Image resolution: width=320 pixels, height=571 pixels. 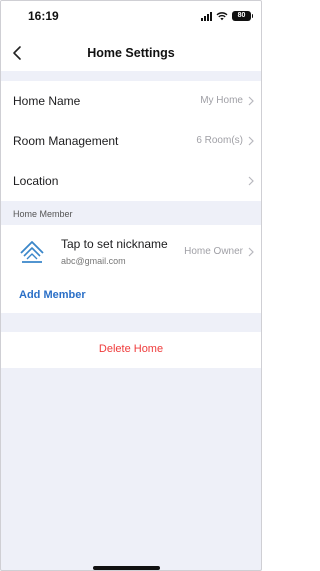 I want to click on location-row: Location, so click(x=131, y=181).